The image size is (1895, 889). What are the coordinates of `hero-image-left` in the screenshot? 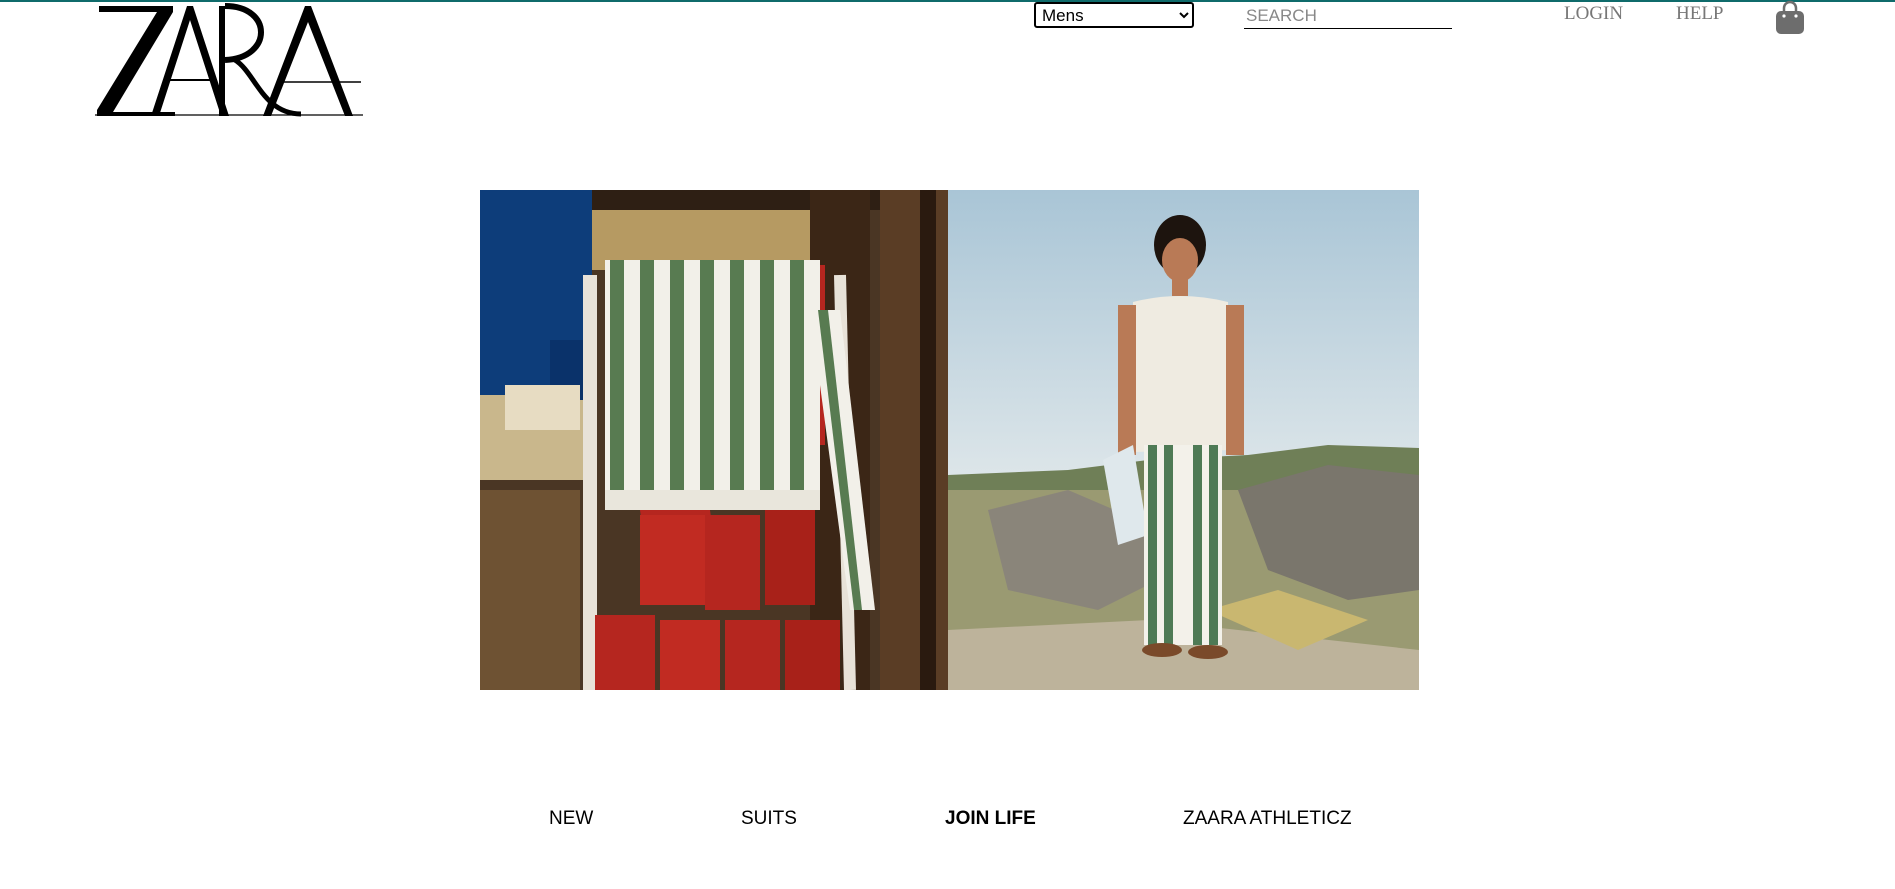 It's located at (714, 440).